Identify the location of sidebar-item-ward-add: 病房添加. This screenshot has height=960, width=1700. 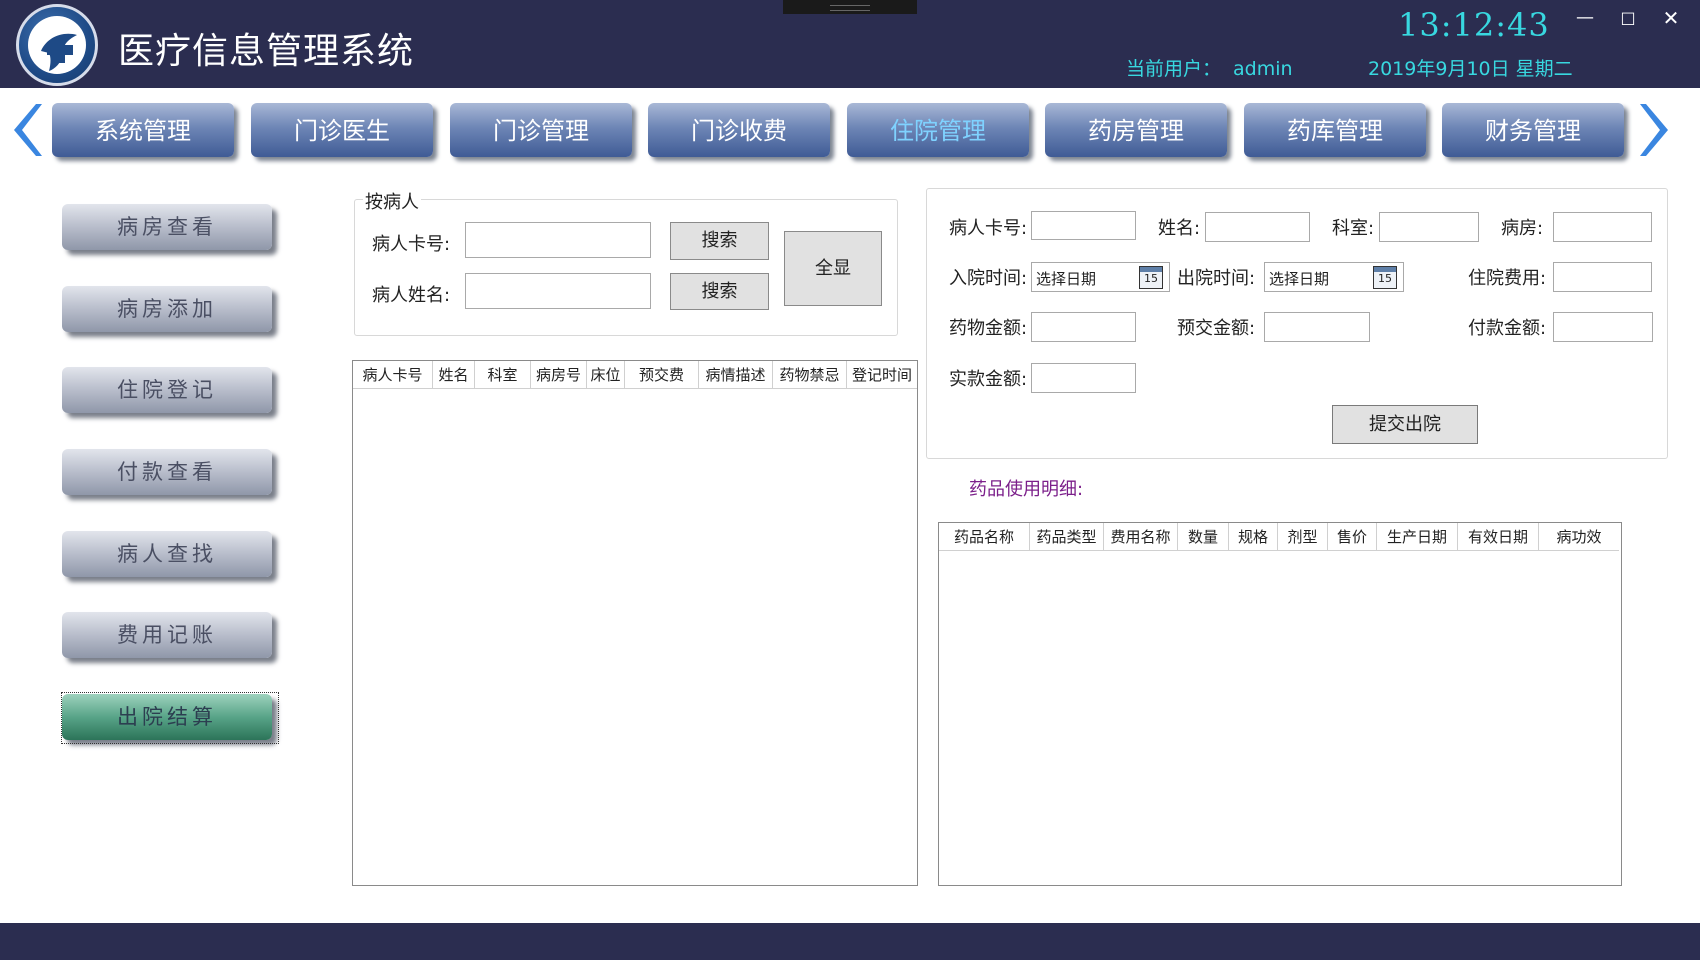
(167, 309).